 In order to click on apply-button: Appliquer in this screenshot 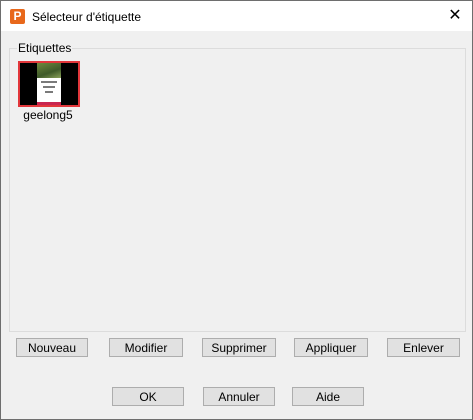, I will do `click(331, 347)`.